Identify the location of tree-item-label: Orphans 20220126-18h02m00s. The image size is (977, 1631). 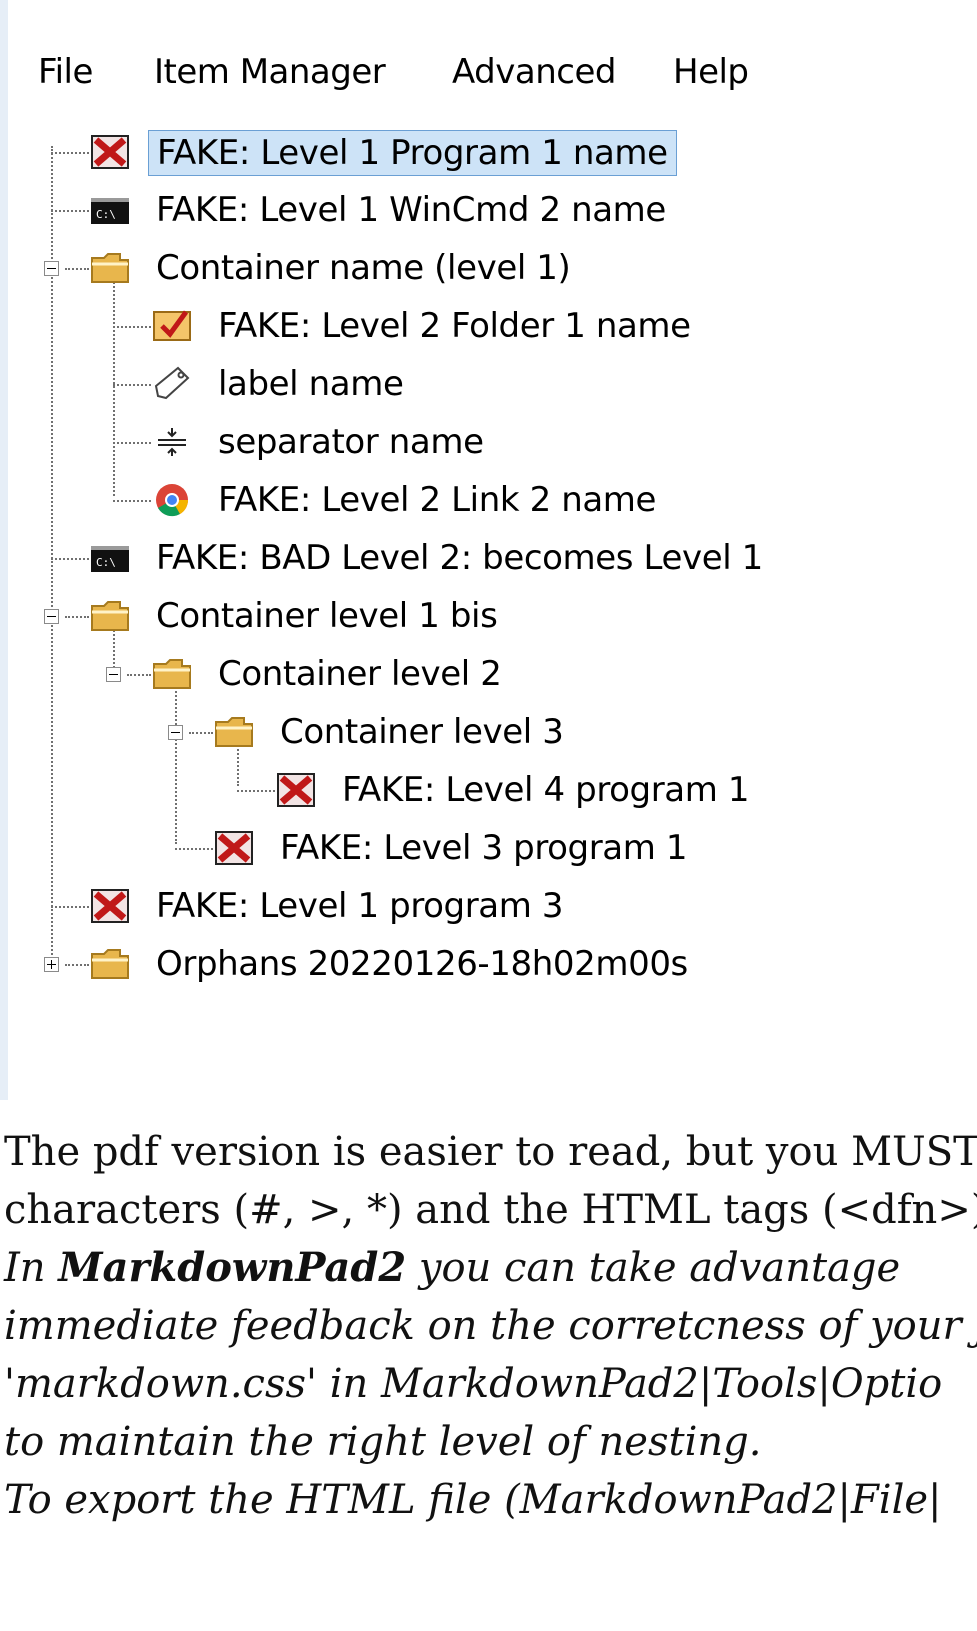
(422, 964).